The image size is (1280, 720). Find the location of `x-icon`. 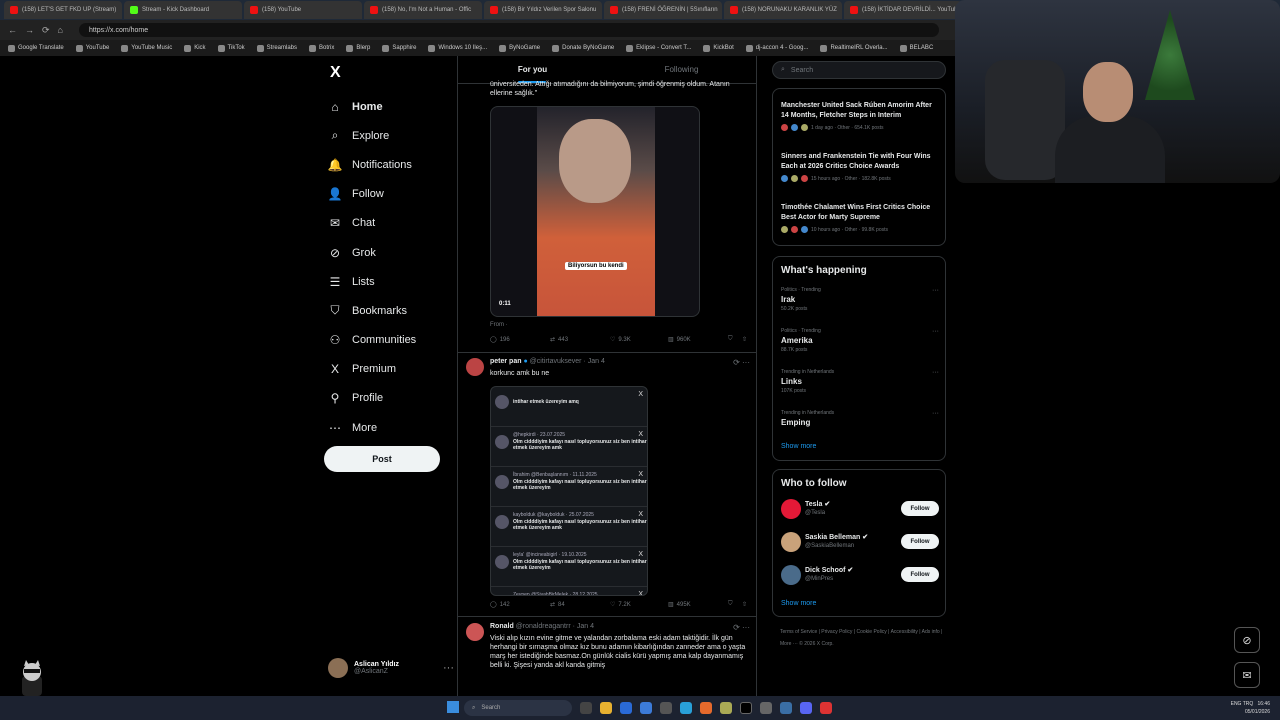

x-icon is located at coordinates (746, 708).